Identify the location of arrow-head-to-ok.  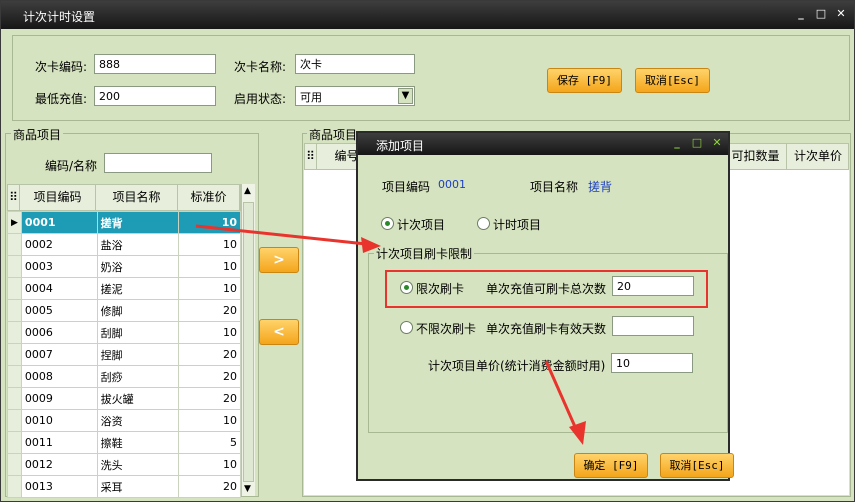
(577, 433).